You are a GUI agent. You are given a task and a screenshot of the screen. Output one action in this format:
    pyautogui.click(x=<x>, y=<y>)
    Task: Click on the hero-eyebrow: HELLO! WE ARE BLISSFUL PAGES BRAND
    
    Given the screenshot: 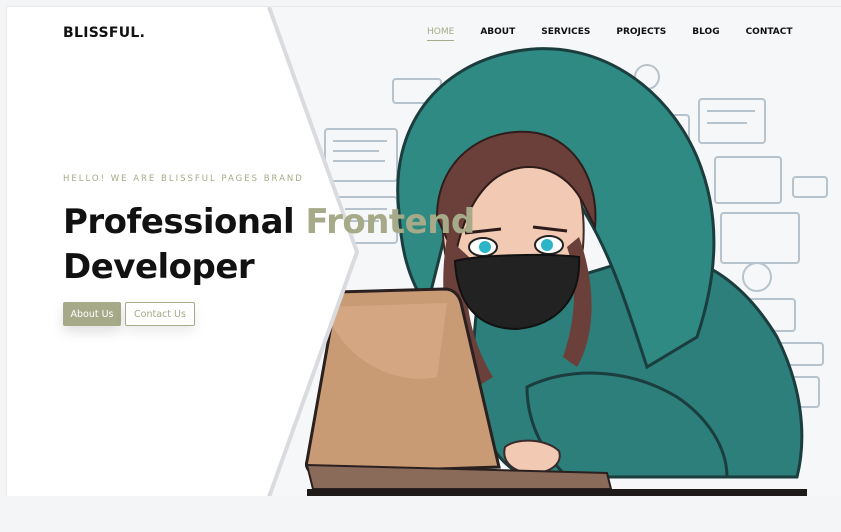 What is the action you would take?
    pyautogui.click(x=183, y=179)
    